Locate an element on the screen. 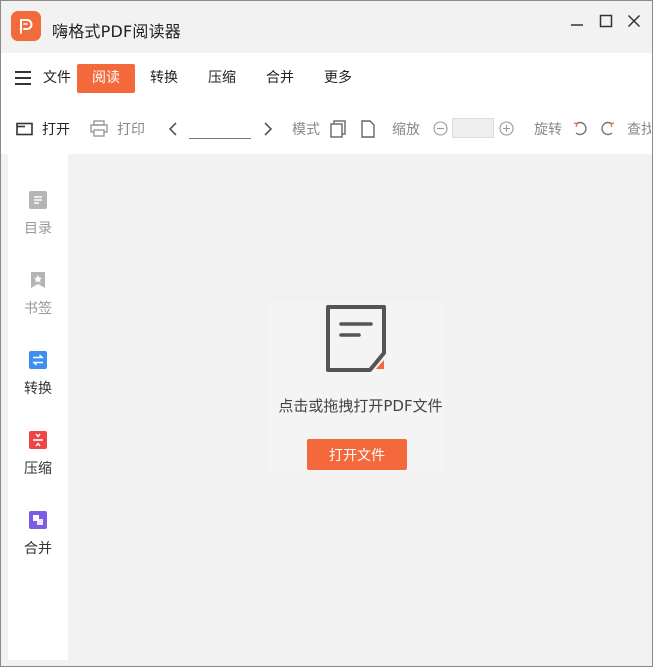 This screenshot has height=667, width=653. chevron-right-icon is located at coordinates (268, 128).